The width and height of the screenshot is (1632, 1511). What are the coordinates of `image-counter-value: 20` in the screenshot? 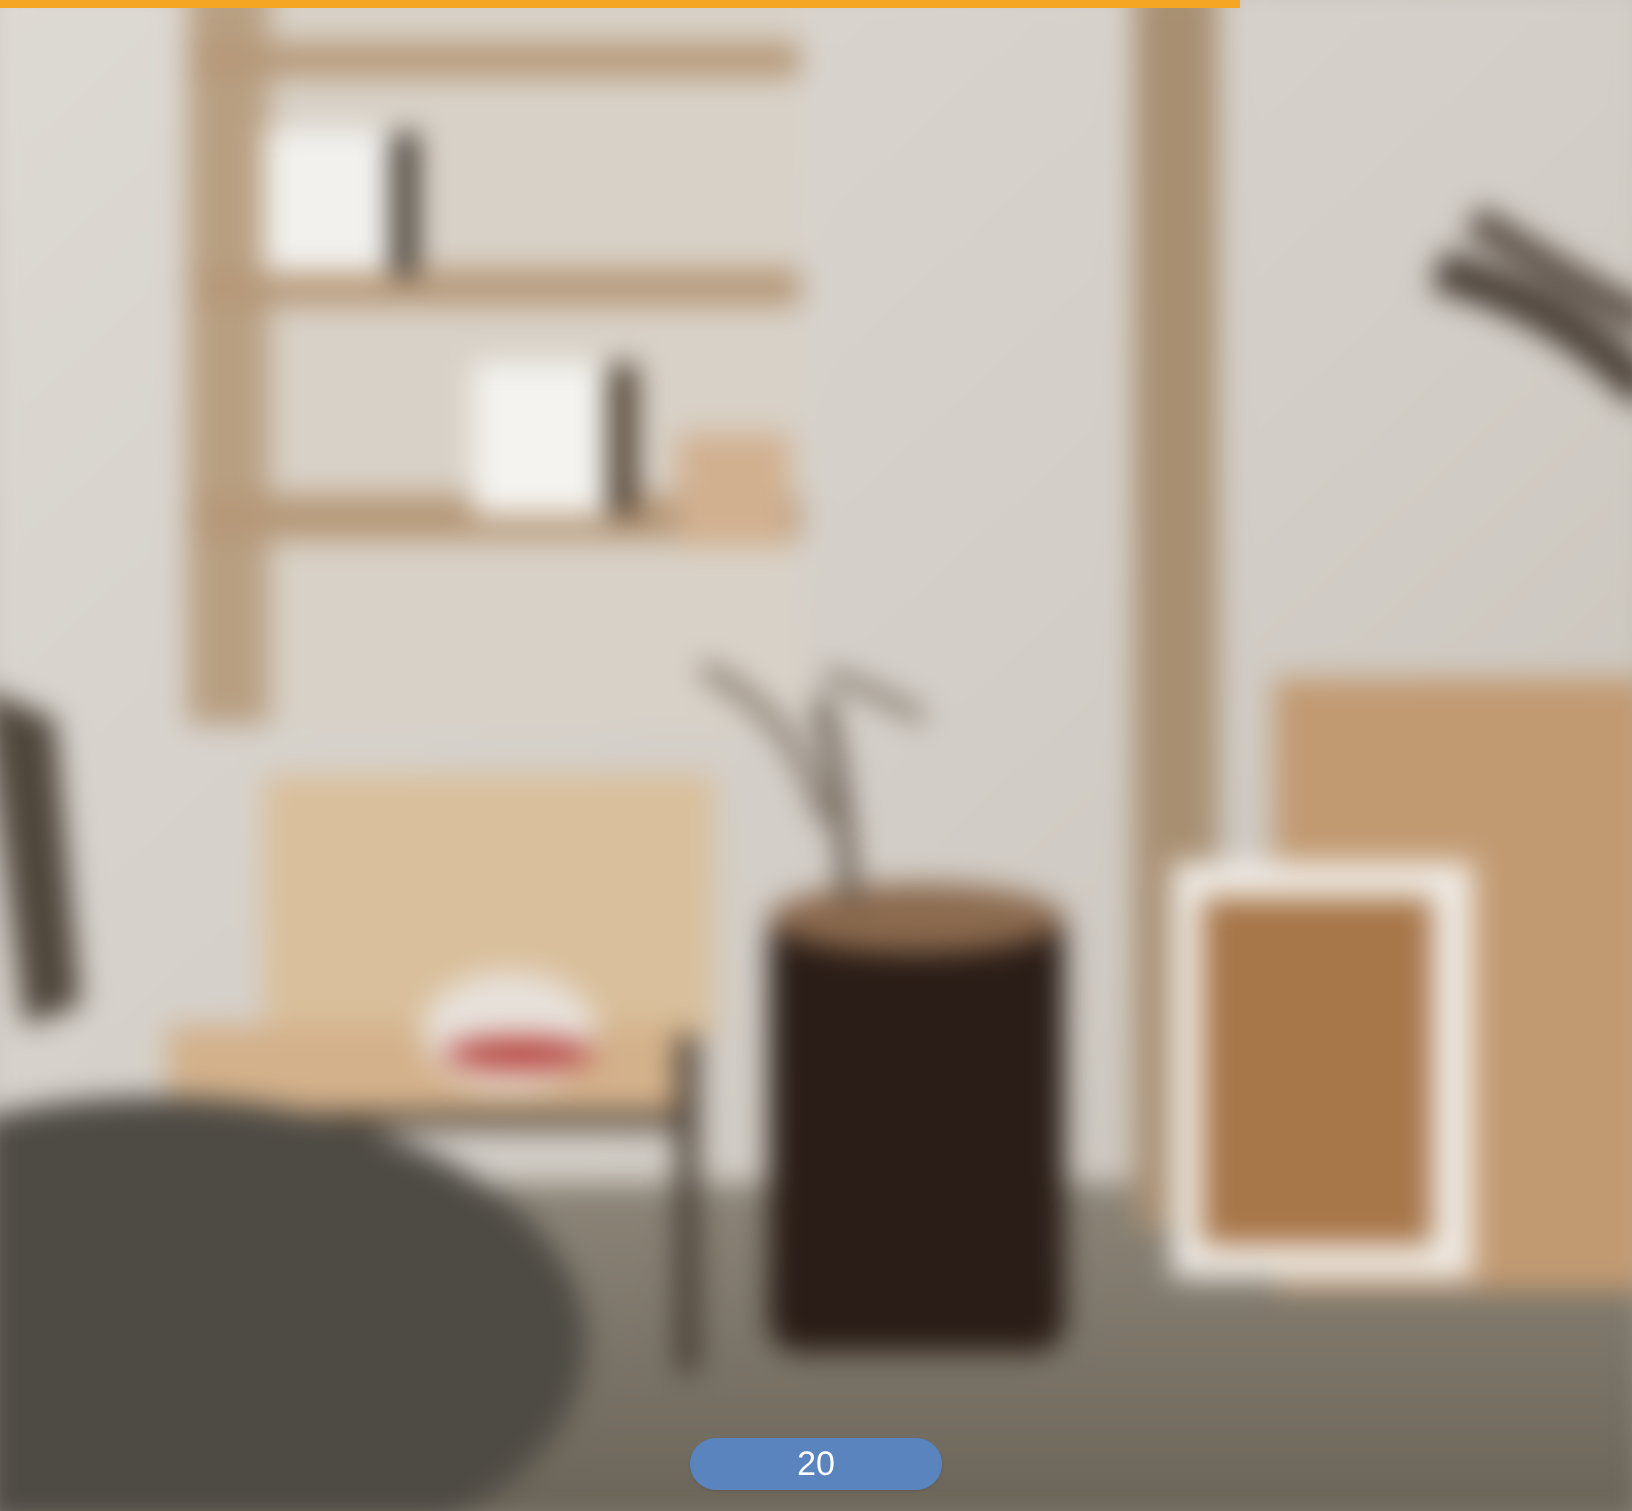 It's located at (816, 1464).